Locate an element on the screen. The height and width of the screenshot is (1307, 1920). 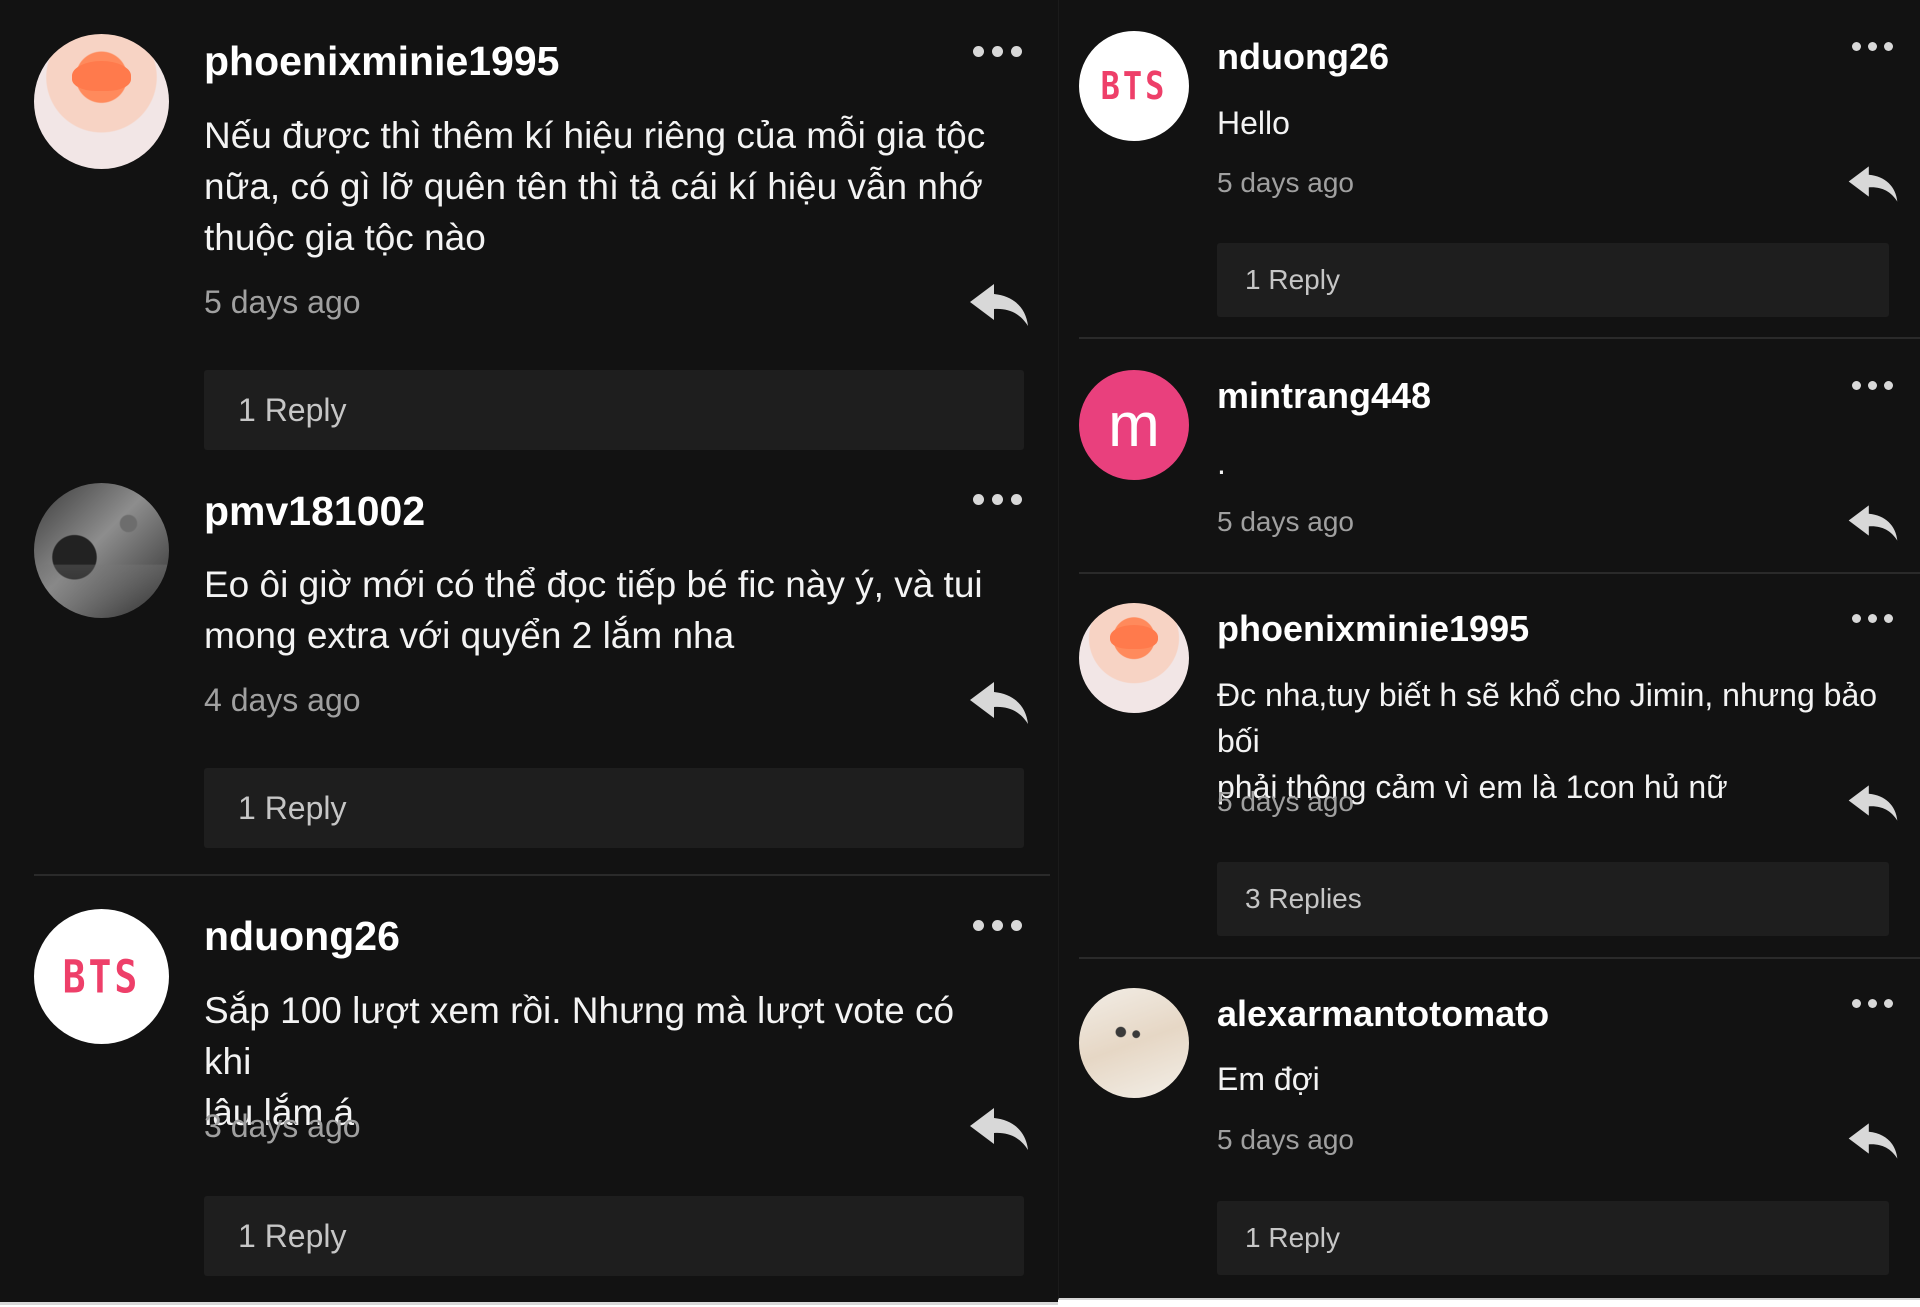
comment-timestamp: 3 days ago is located at coordinates (282, 1126).